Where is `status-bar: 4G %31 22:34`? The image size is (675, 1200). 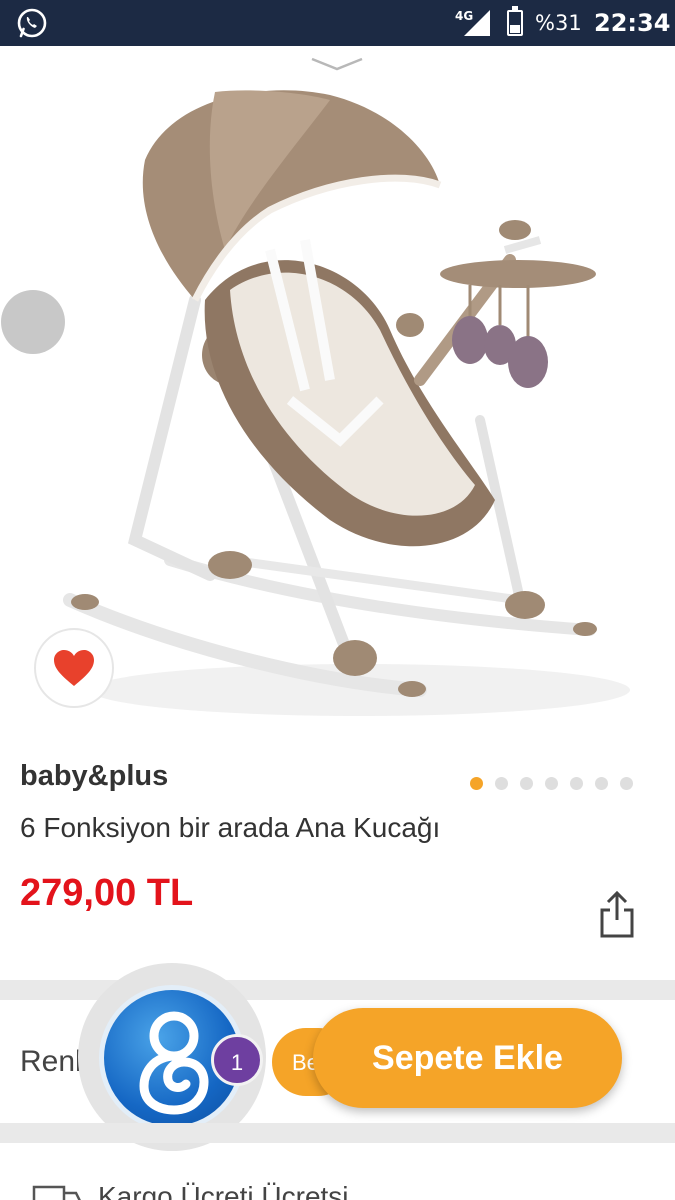 status-bar: 4G %31 22:34 is located at coordinates (337, 23).